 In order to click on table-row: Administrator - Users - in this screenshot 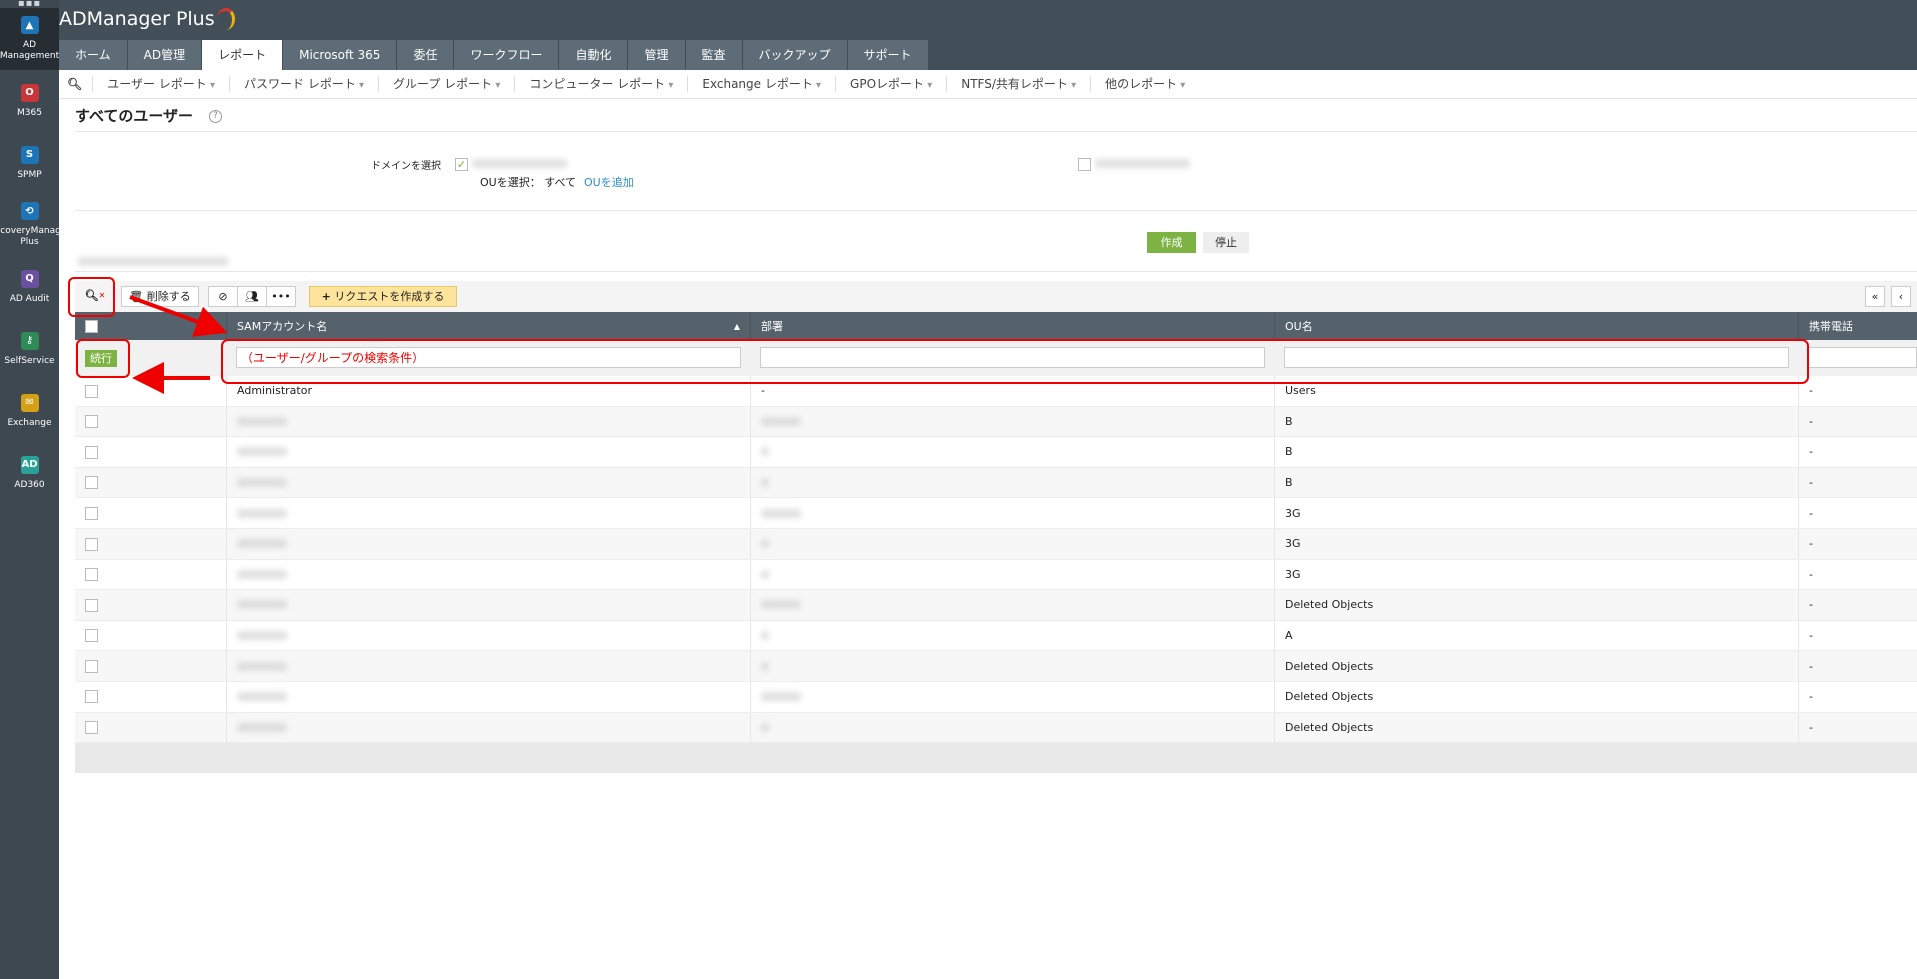, I will do `click(996, 391)`.